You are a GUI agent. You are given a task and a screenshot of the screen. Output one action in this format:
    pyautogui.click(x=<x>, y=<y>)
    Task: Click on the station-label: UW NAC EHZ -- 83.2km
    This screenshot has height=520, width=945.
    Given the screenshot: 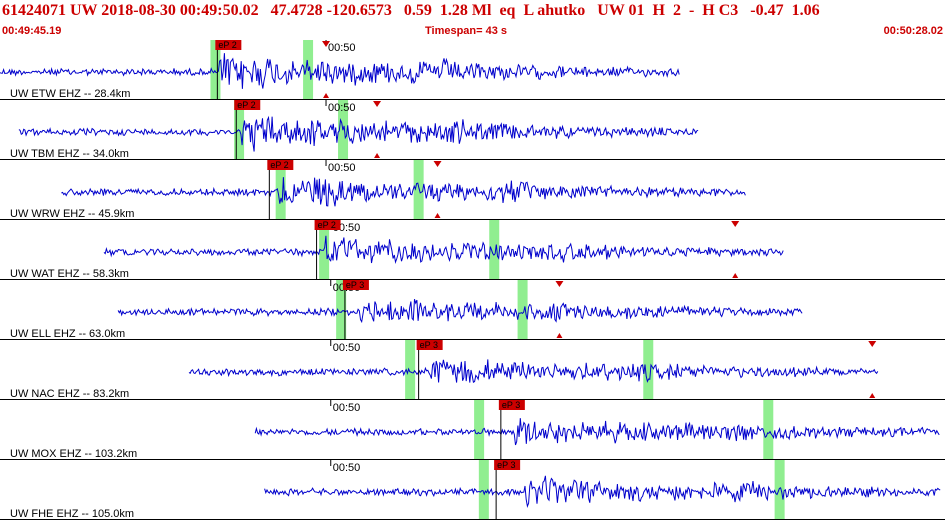 What is the action you would take?
    pyautogui.click(x=69, y=394)
    